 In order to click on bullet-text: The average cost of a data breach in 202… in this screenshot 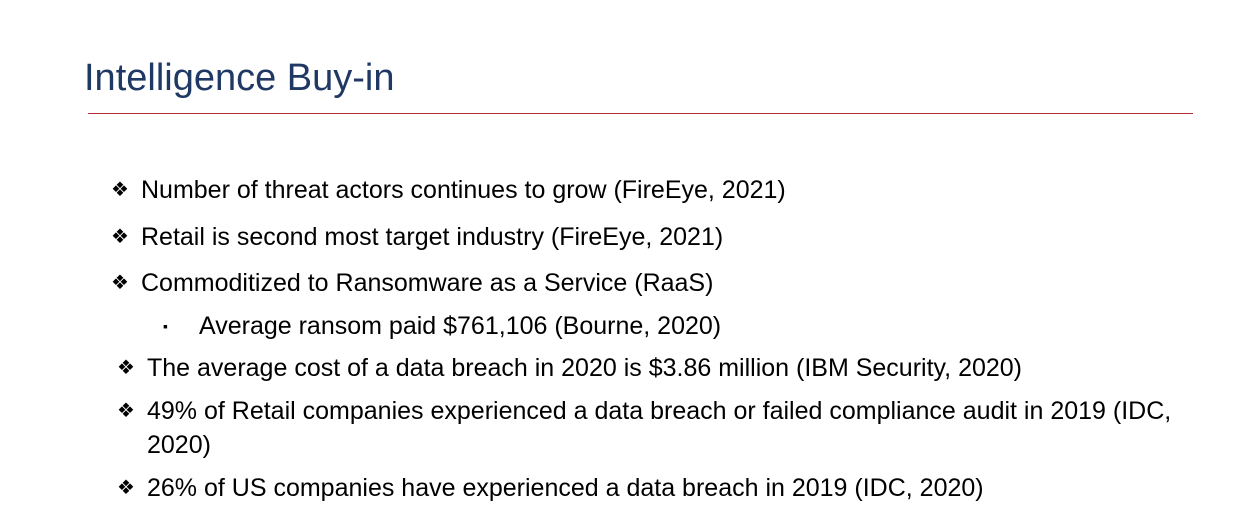, I will do `click(585, 368)`.